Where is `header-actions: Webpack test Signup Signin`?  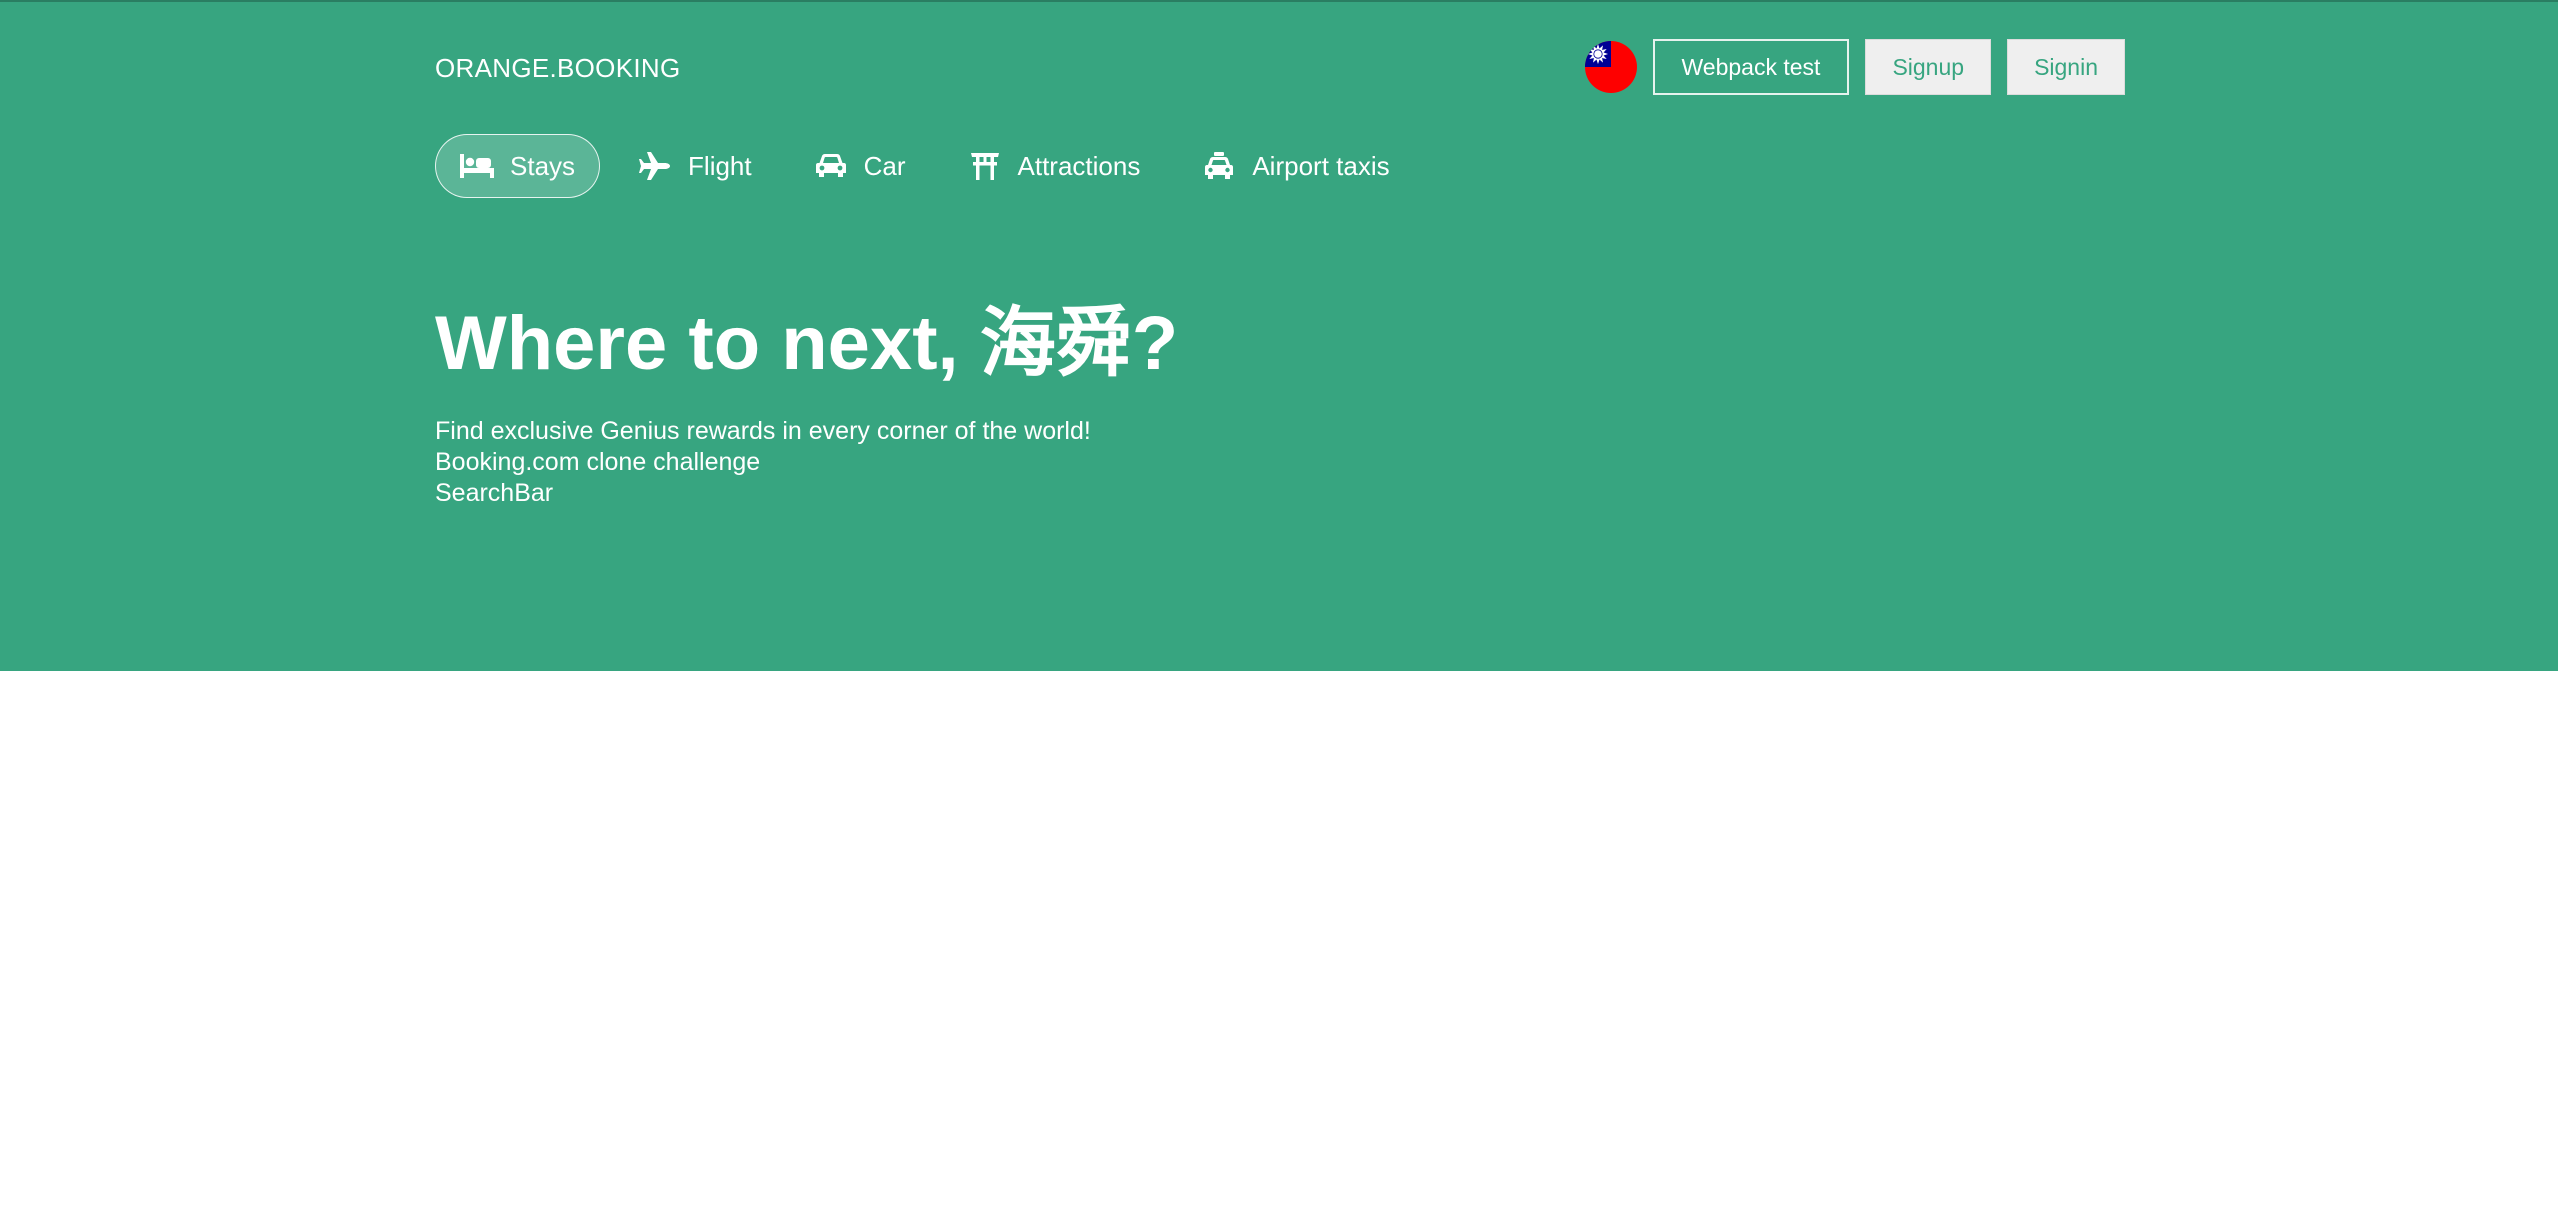
header-actions: Webpack test Signup Signin is located at coordinates (1854, 67).